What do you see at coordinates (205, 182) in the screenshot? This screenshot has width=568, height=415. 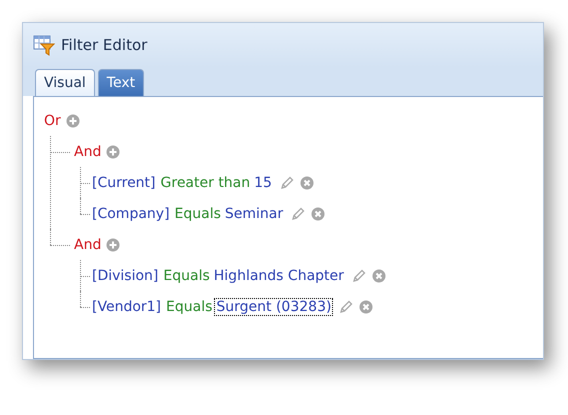 I see `condition-operator: Greater than` at bounding box center [205, 182].